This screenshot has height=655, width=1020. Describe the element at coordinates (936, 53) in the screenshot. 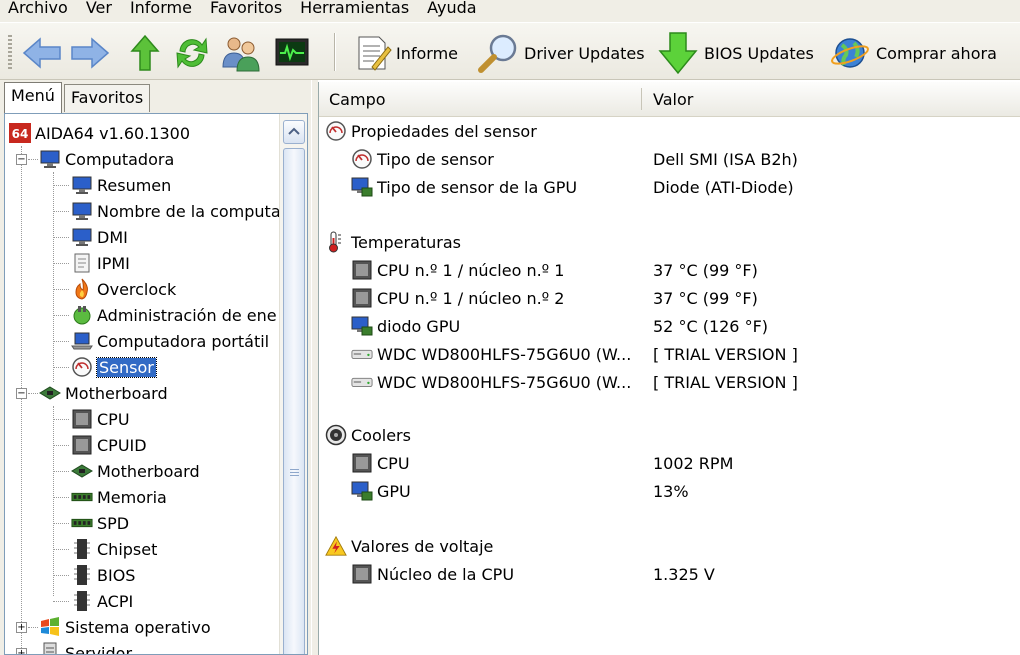

I see `comprar-label: Comprar ahora` at that location.